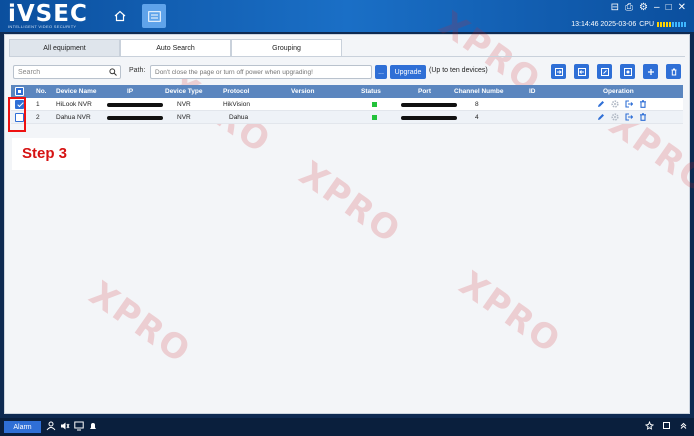 The image size is (694, 436). Describe the element at coordinates (477, 117) in the screenshot. I see `row-channel-number: 4` at that location.